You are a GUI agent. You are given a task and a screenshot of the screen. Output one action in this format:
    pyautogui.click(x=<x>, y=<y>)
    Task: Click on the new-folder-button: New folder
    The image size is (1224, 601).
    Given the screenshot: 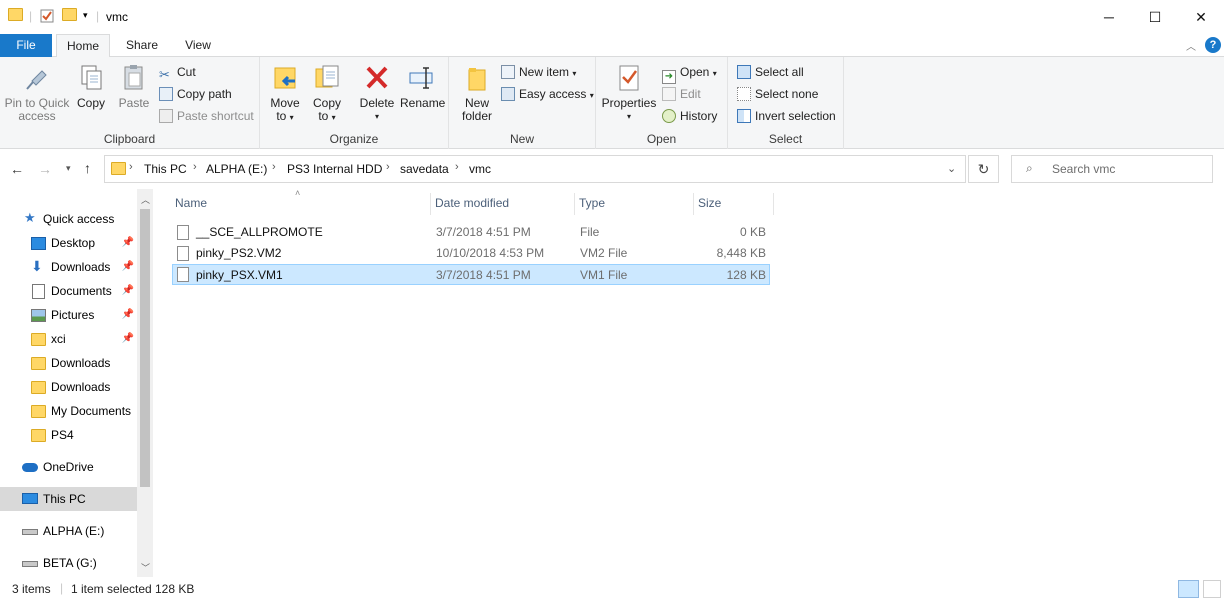 What is the action you would take?
    pyautogui.click(x=477, y=92)
    